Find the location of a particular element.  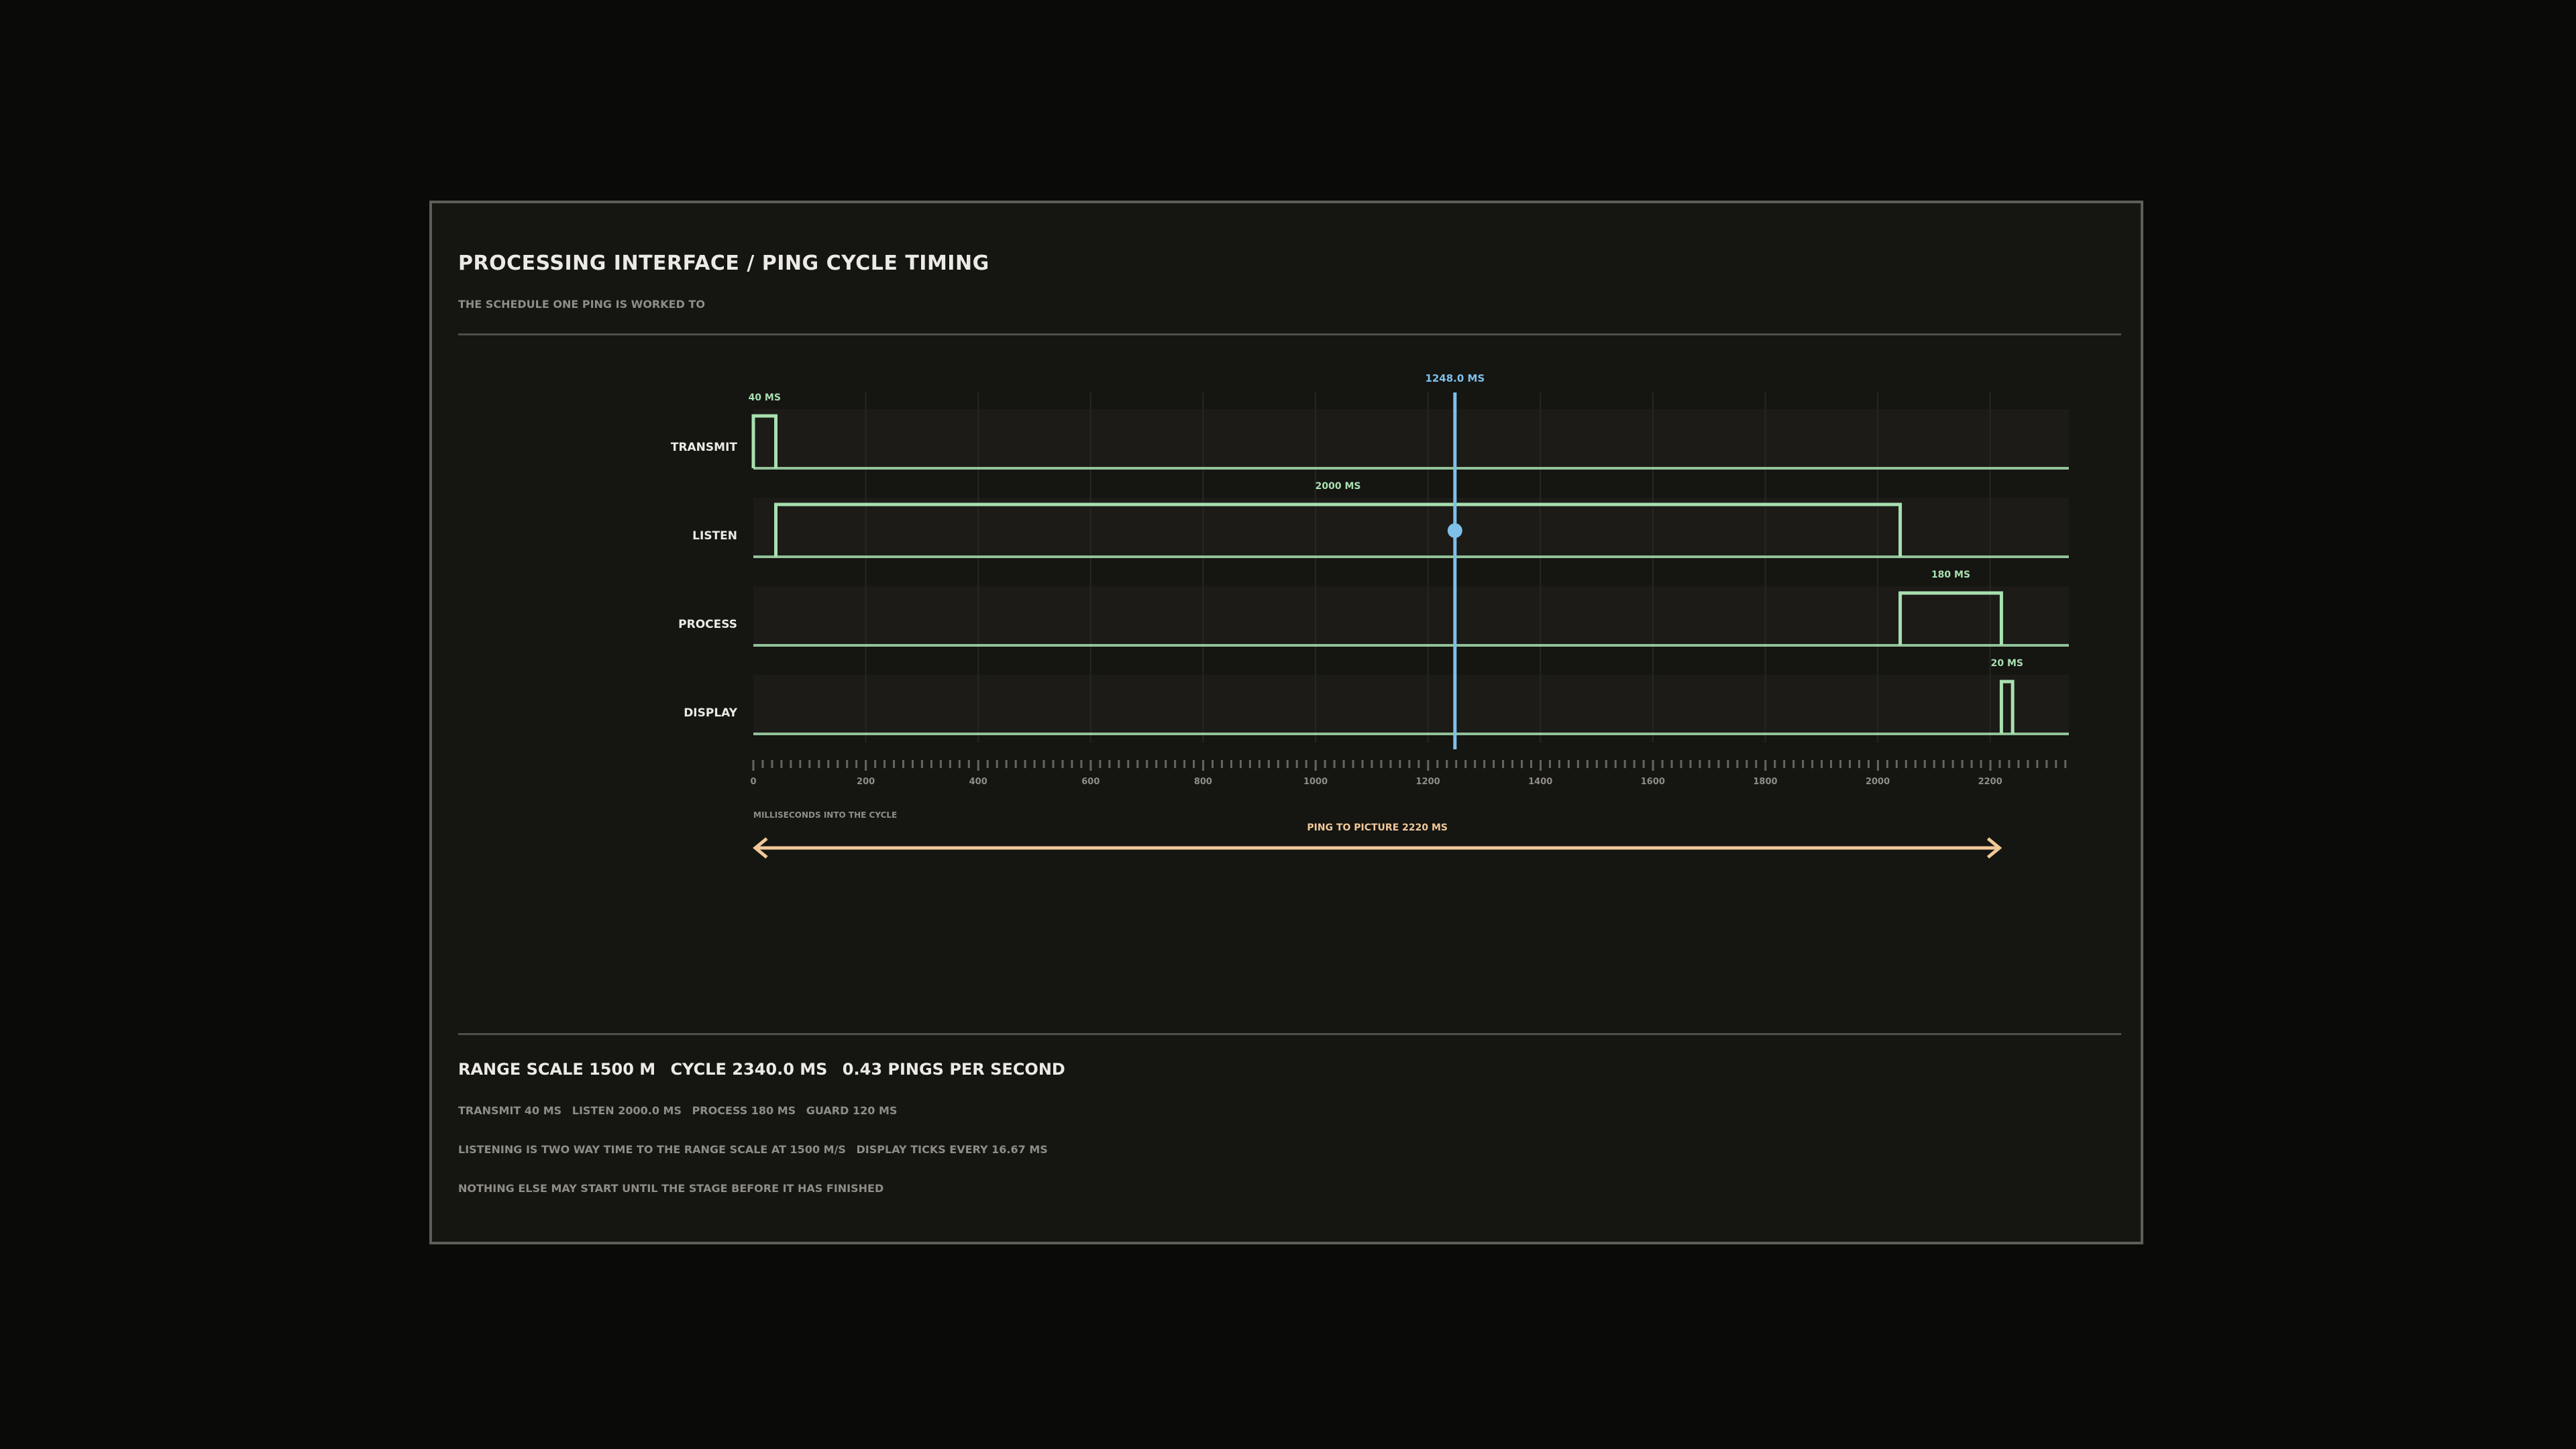

tick-label: 1400 is located at coordinates (1540, 782).